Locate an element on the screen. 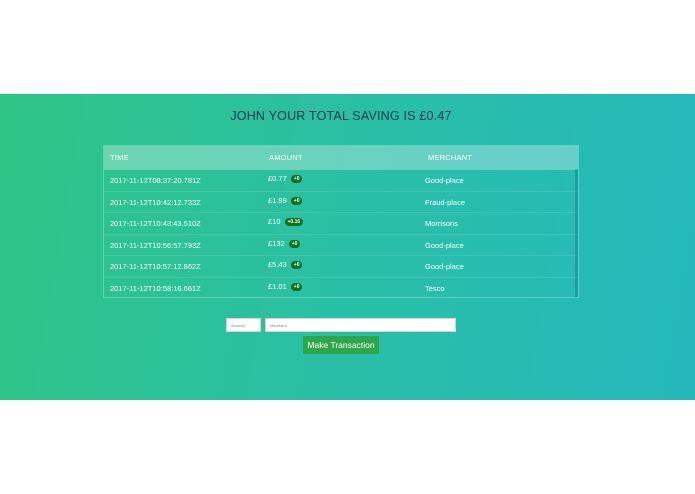  cell-time: 2017-11-12T10:42:12.733Z is located at coordinates (155, 202).